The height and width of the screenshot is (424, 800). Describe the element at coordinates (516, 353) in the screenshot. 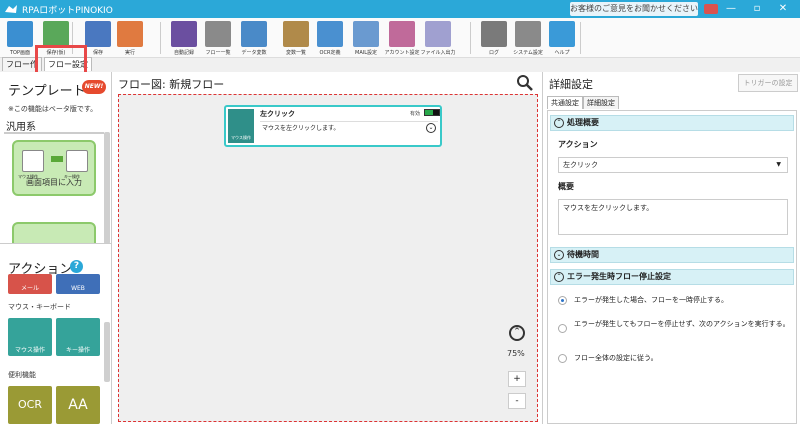

I see `zoom-level: 75%` at that location.